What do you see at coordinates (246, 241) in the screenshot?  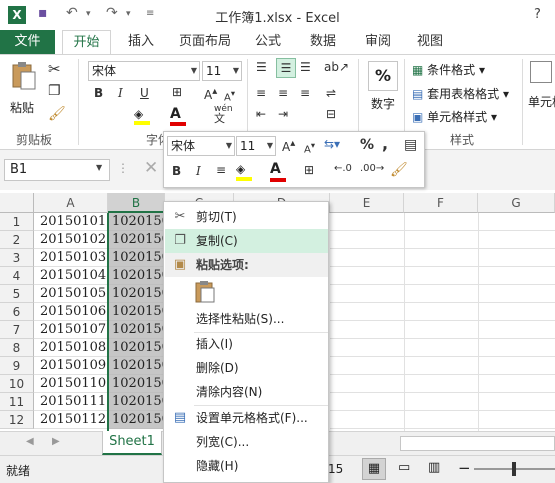 I see `menu-item-copy: ❐ 复制(C)` at bounding box center [246, 241].